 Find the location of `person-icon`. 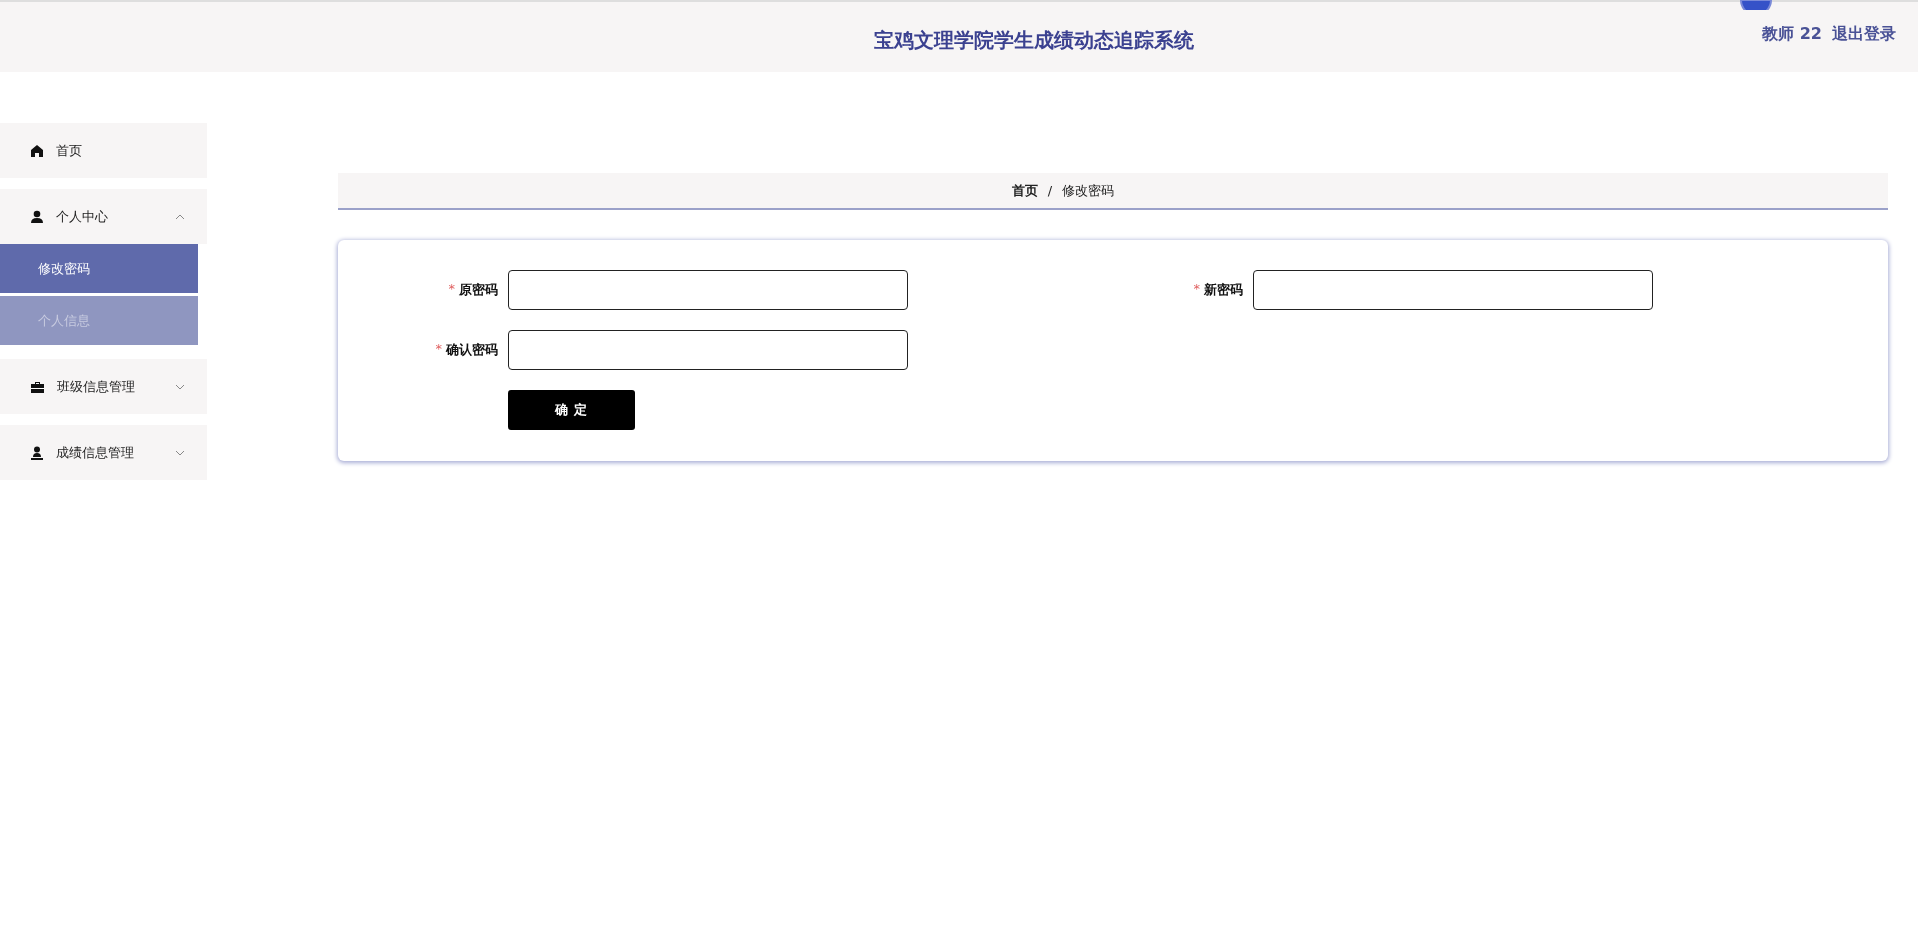

person-icon is located at coordinates (37, 216).